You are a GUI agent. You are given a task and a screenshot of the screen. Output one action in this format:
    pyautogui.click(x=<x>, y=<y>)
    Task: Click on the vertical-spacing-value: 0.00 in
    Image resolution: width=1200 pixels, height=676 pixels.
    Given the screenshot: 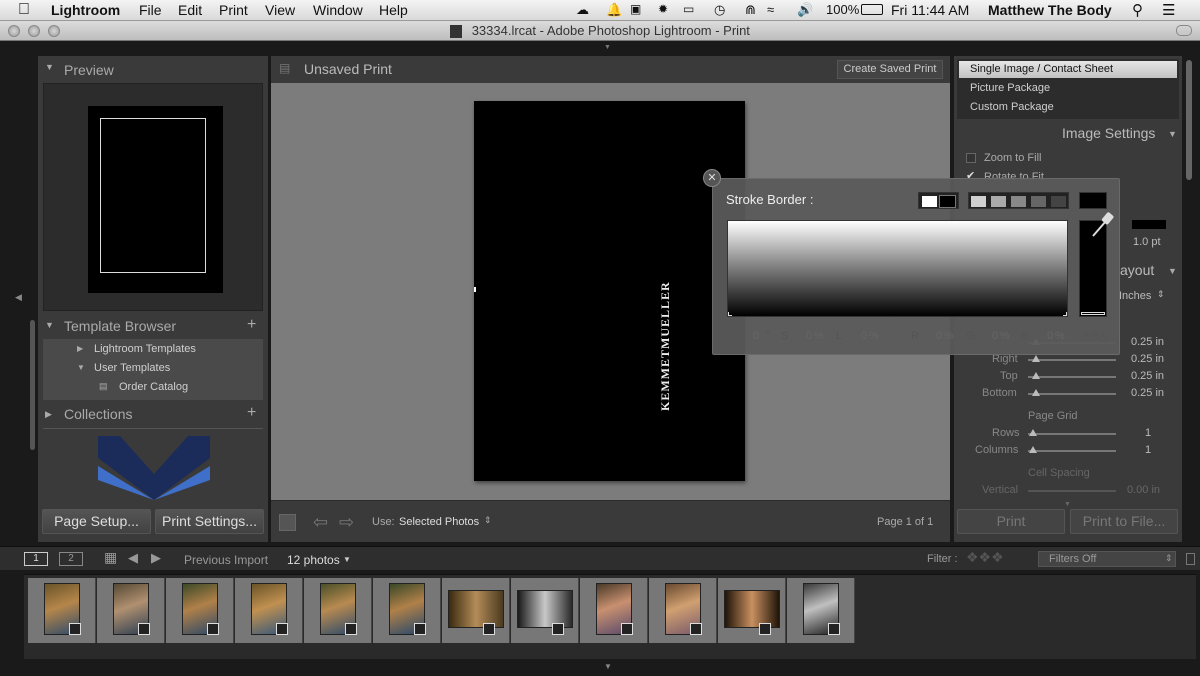 What is the action you would take?
    pyautogui.click(x=1143, y=490)
    